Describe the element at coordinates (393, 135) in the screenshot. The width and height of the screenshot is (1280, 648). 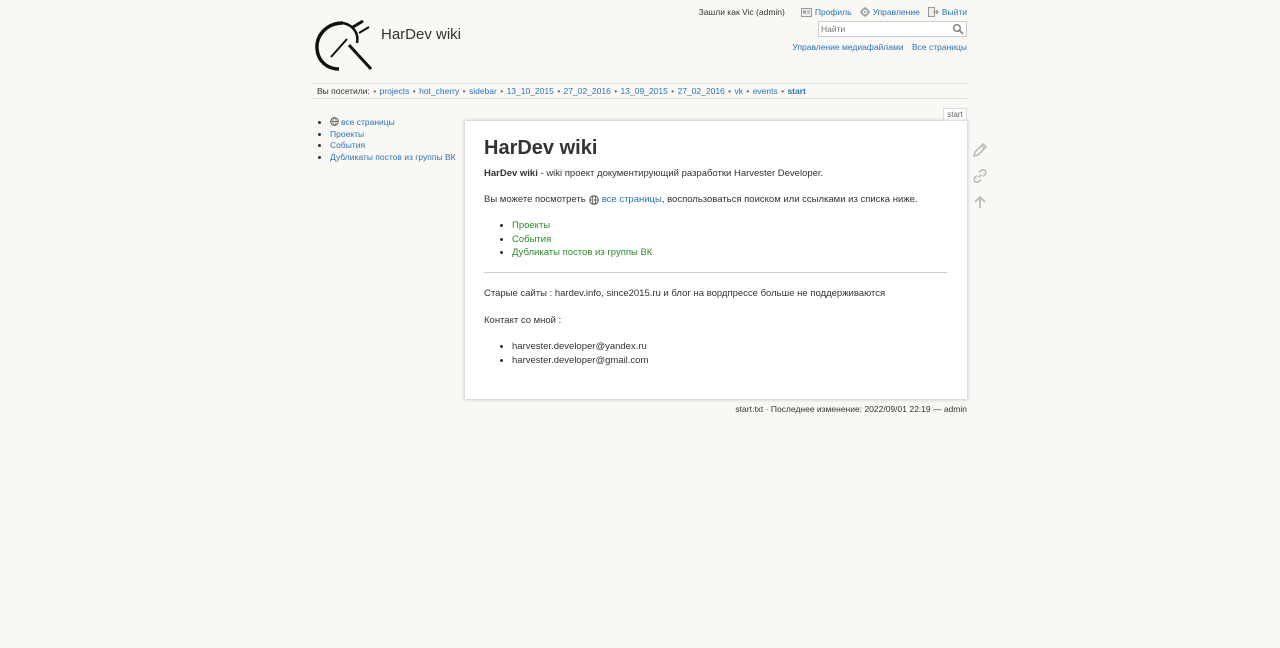
I see `sidebar-item-projects: Проекты` at that location.